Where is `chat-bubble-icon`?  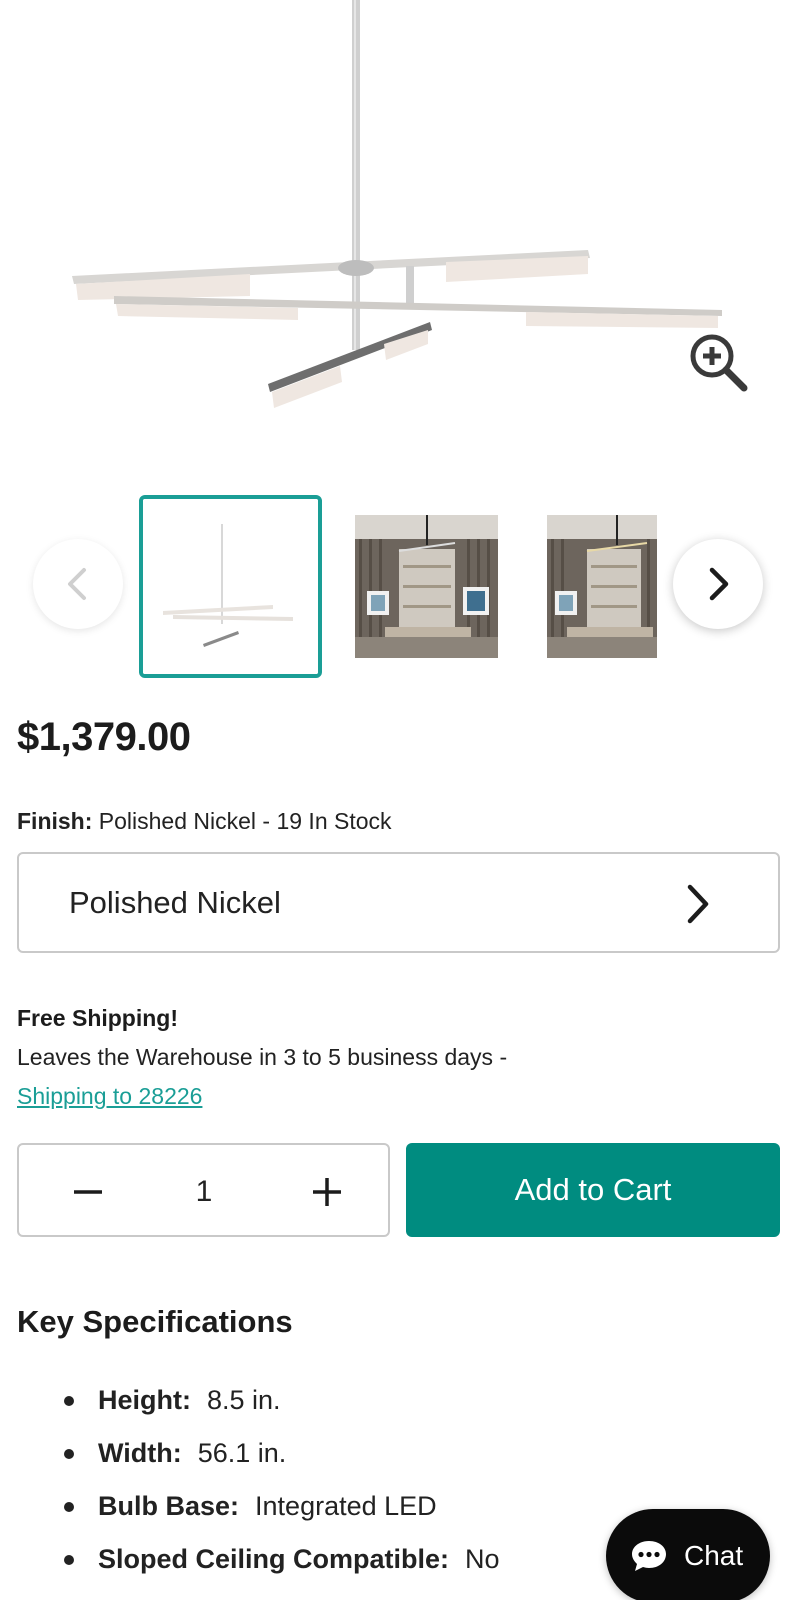 chat-bubble-icon is located at coordinates (649, 1556).